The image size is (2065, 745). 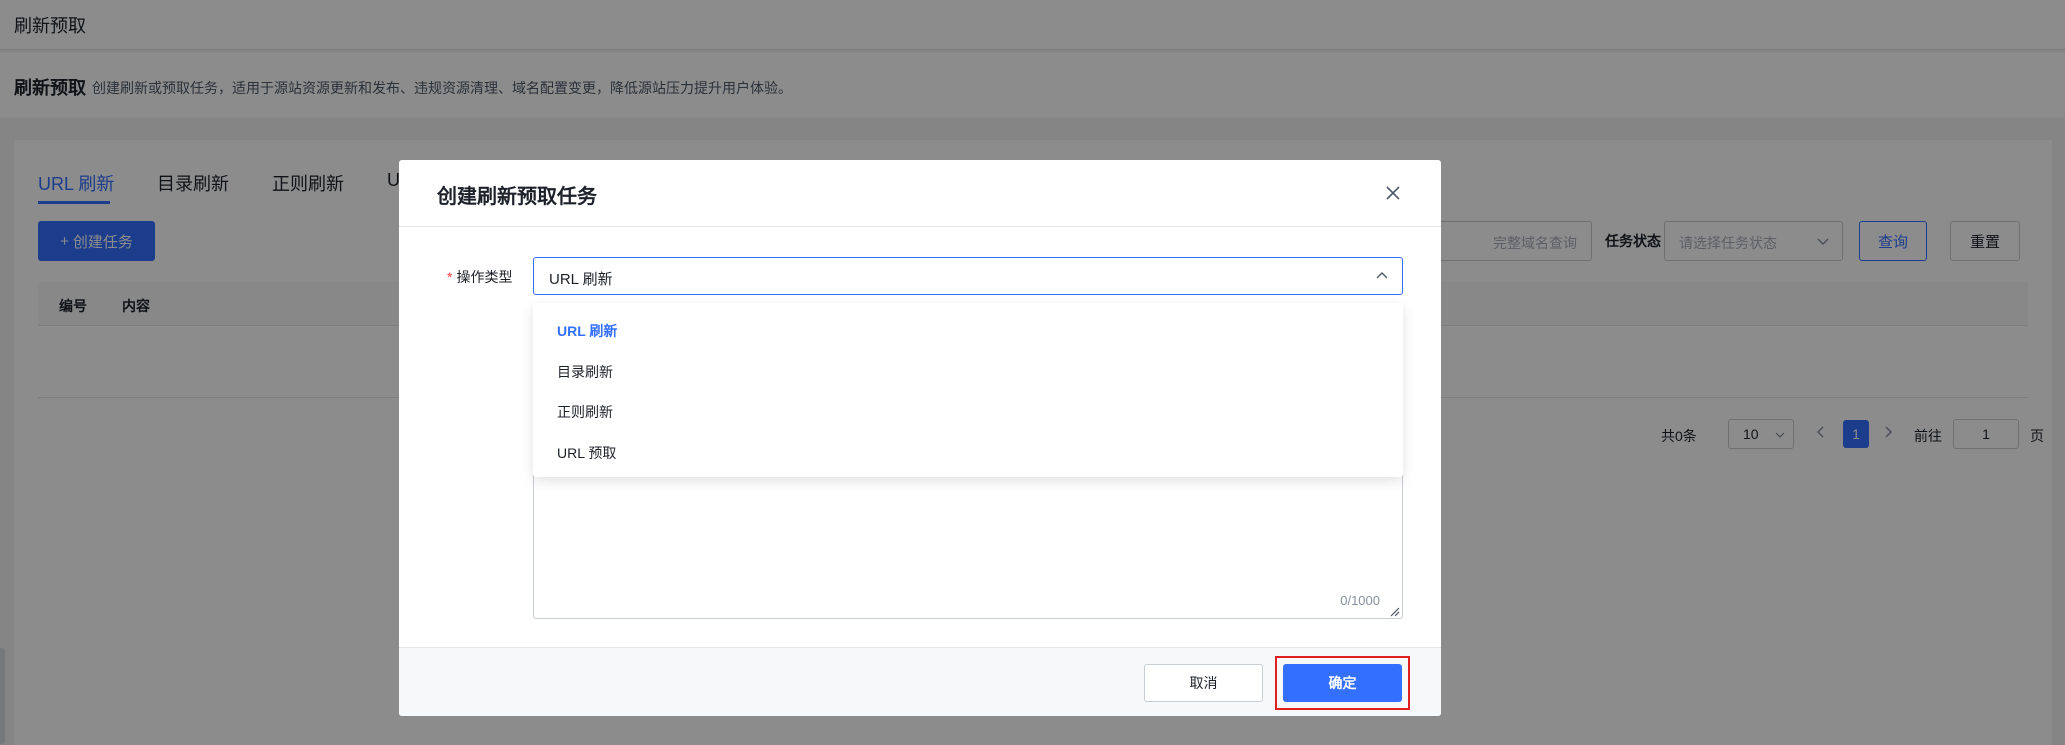 What do you see at coordinates (587, 331) in the screenshot?
I see `option-url-refresh: URL 刷新` at bounding box center [587, 331].